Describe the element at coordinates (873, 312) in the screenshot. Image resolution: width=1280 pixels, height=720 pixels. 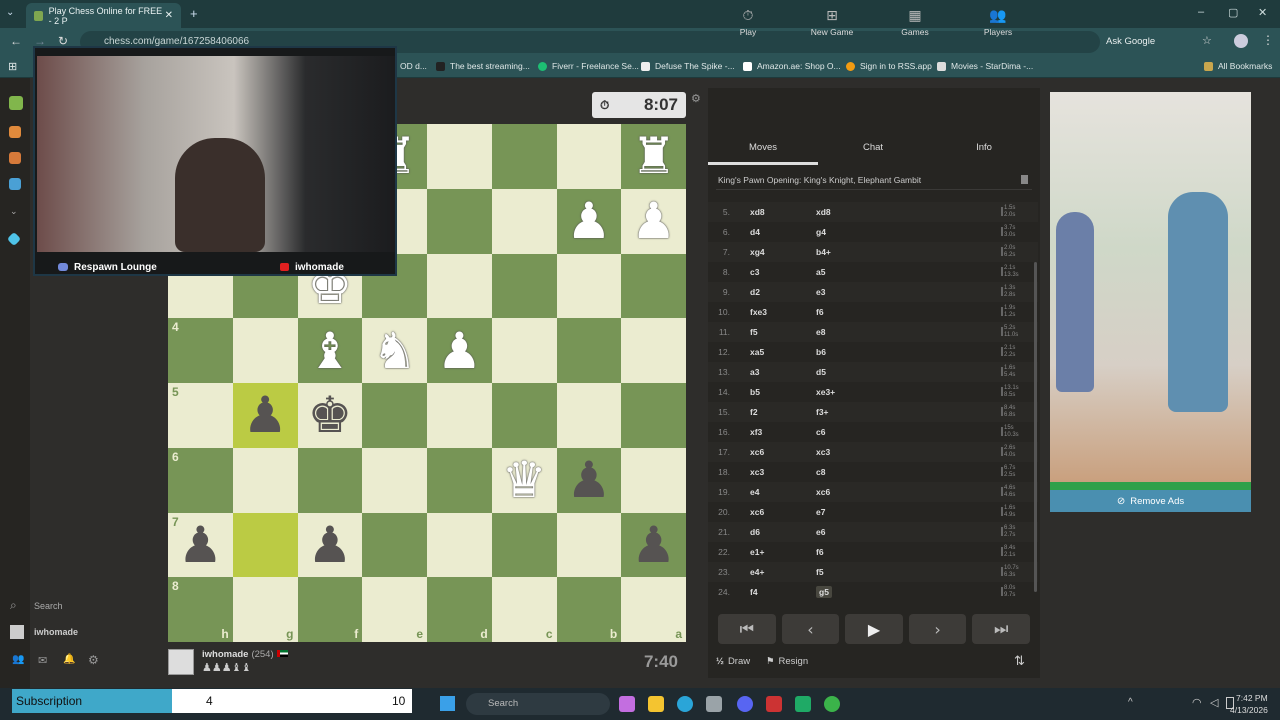
I see `move-row: 10. fxe3 f6 1.9s 1.2s` at that location.